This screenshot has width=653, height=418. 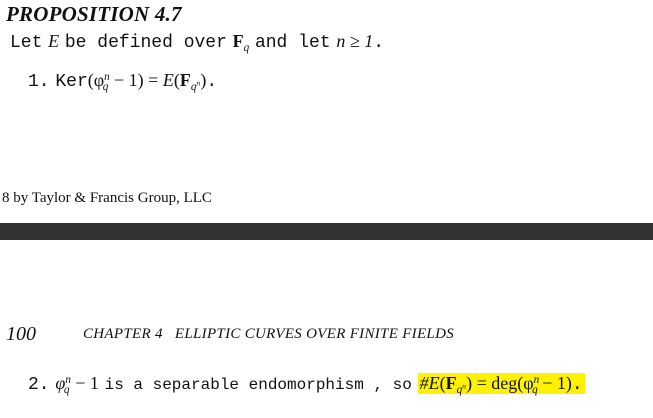 What do you see at coordinates (87, 383) in the screenshot?
I see `item2-minus1: − 1` at bounding box center [87, 383].